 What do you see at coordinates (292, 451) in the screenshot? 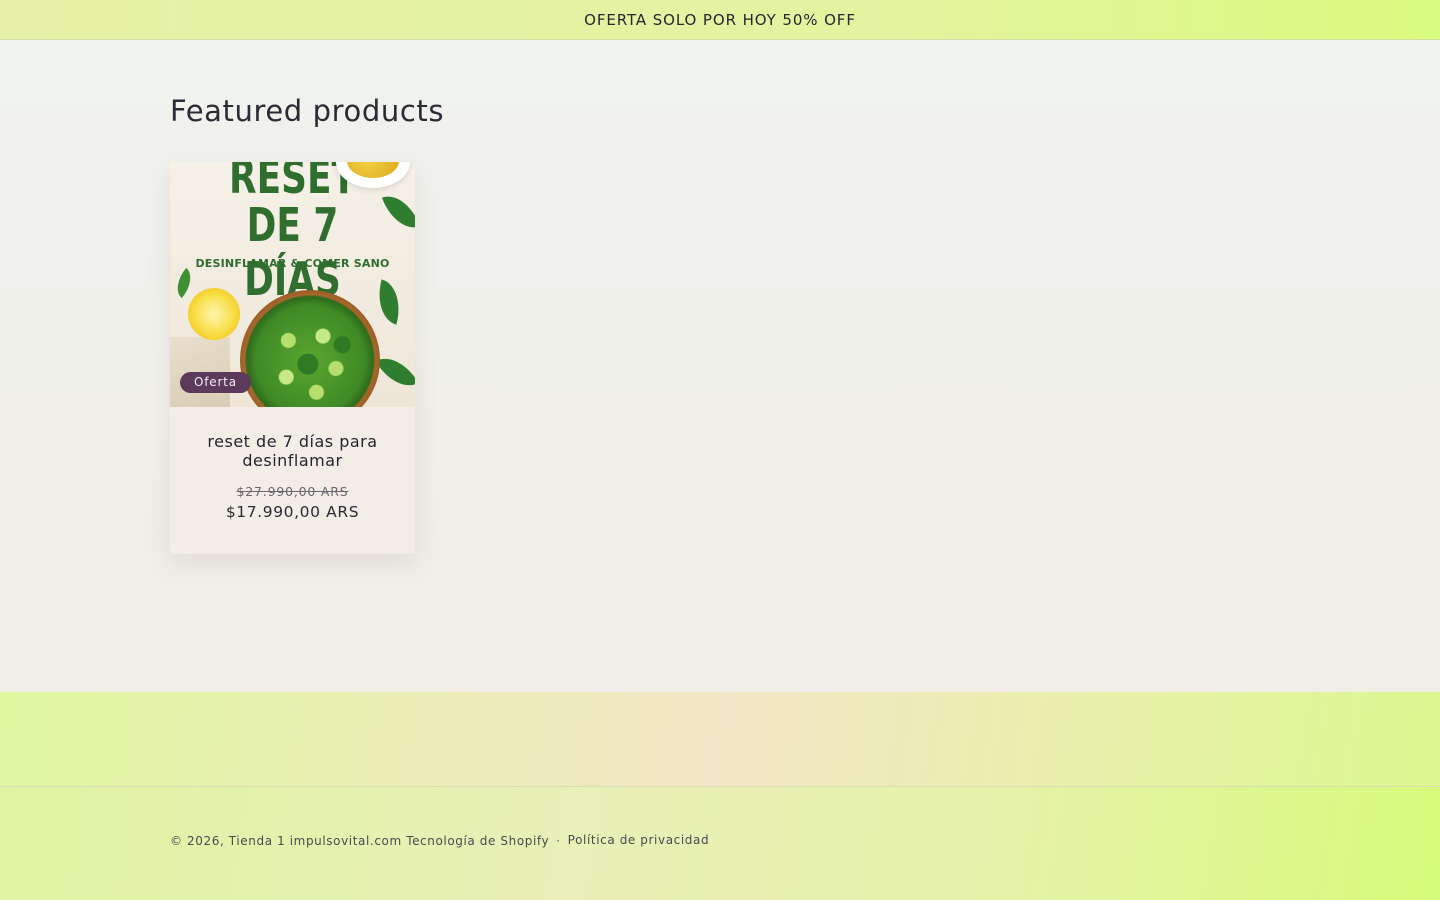
I see `product-title: reset de 7 días para desinflamar` at bounding box center [292, 451].